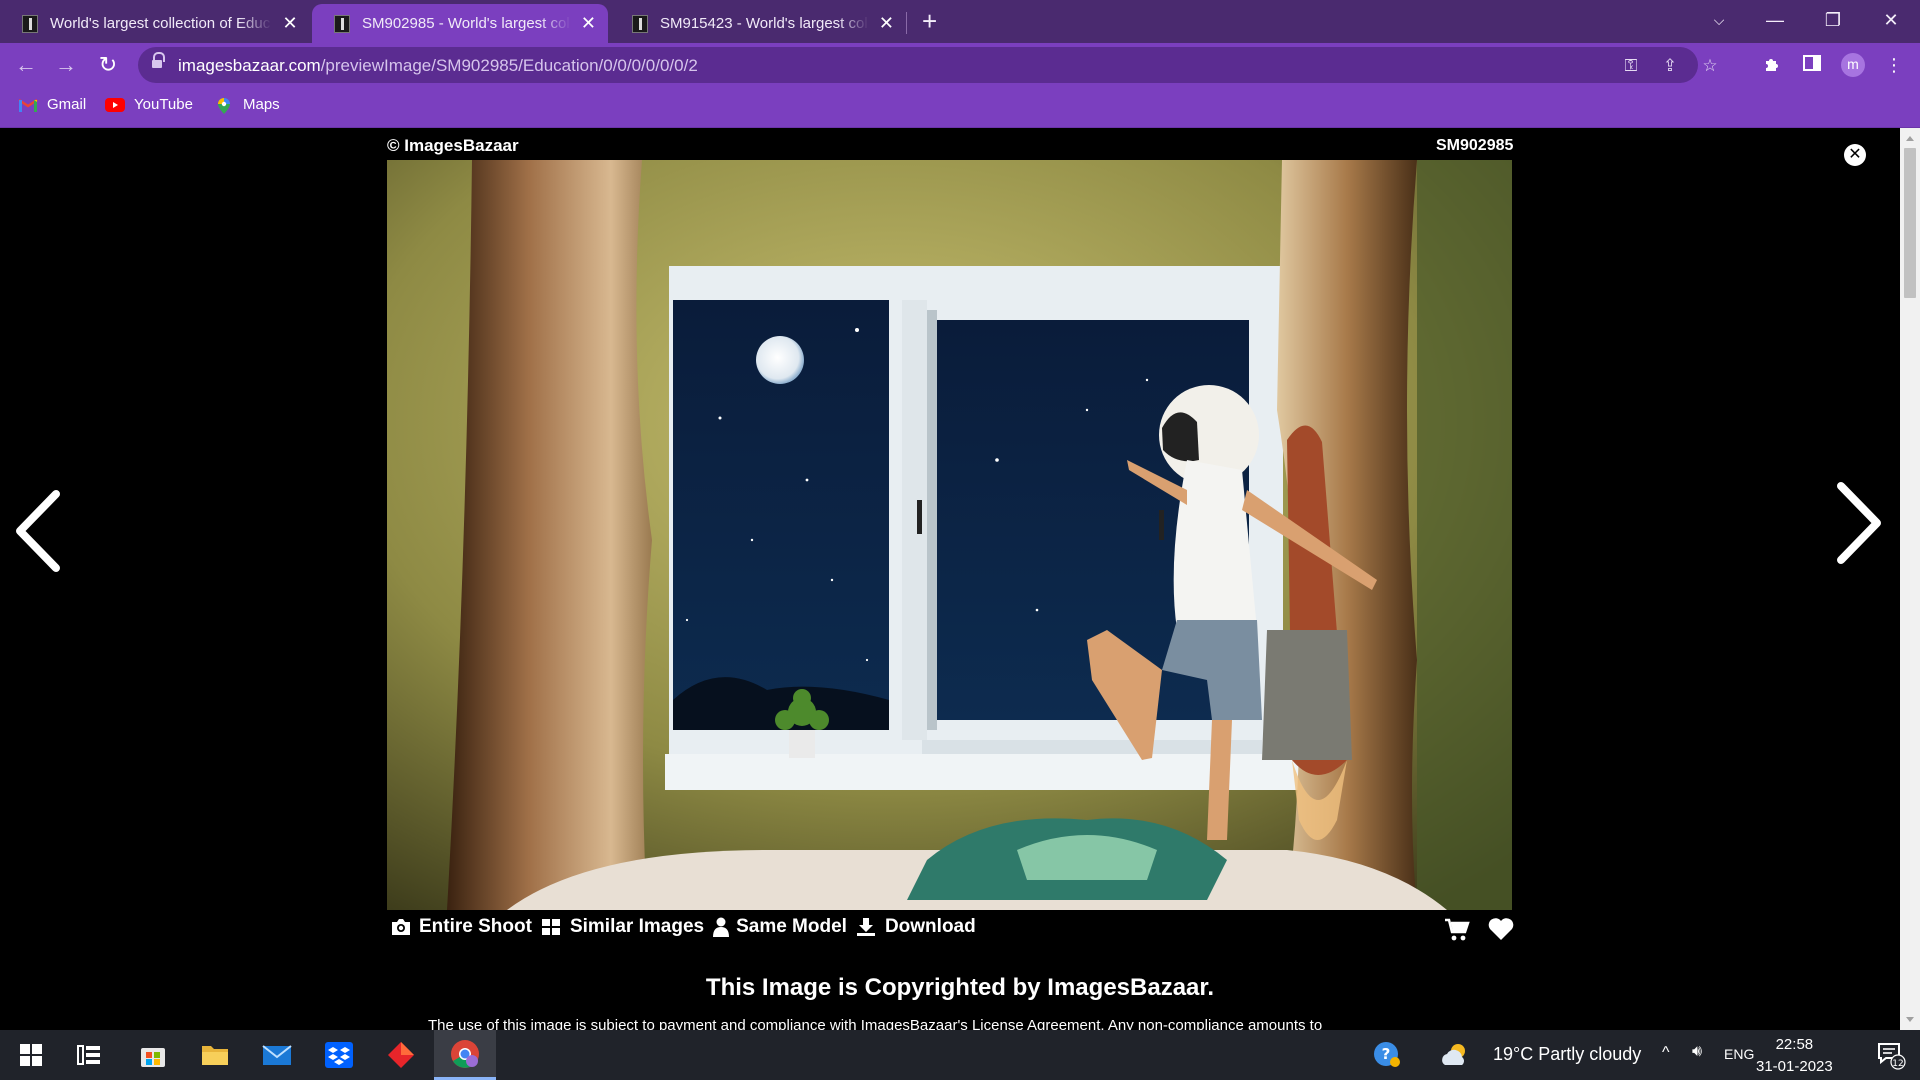  What do you see at coordinates (1860, 525) in the screenshot?
I see `next-image-arrow-icon` at bounding box center [1860, 525].